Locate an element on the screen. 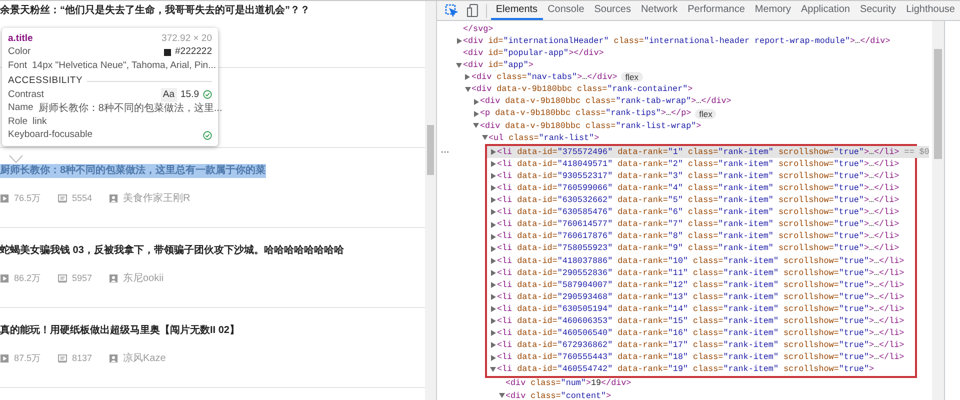 The width and height of the screenshot is (960, 400). inspect-icon is located at coordinates (451, 10).